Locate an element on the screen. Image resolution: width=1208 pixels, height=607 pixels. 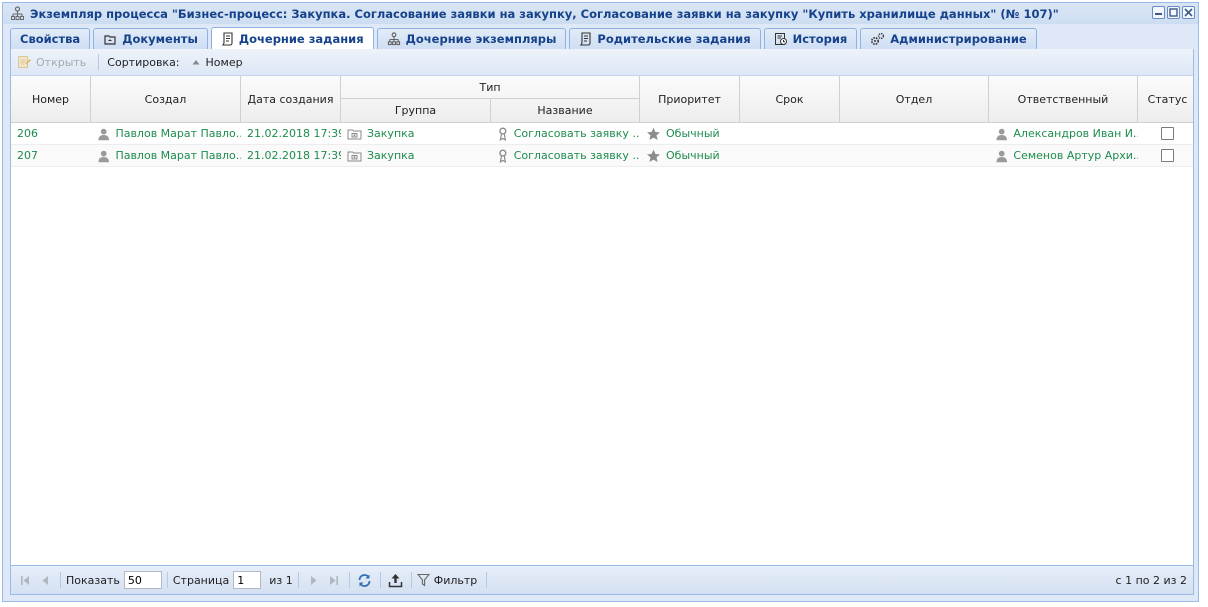
refresh-button is located at coordinates (365, 580).